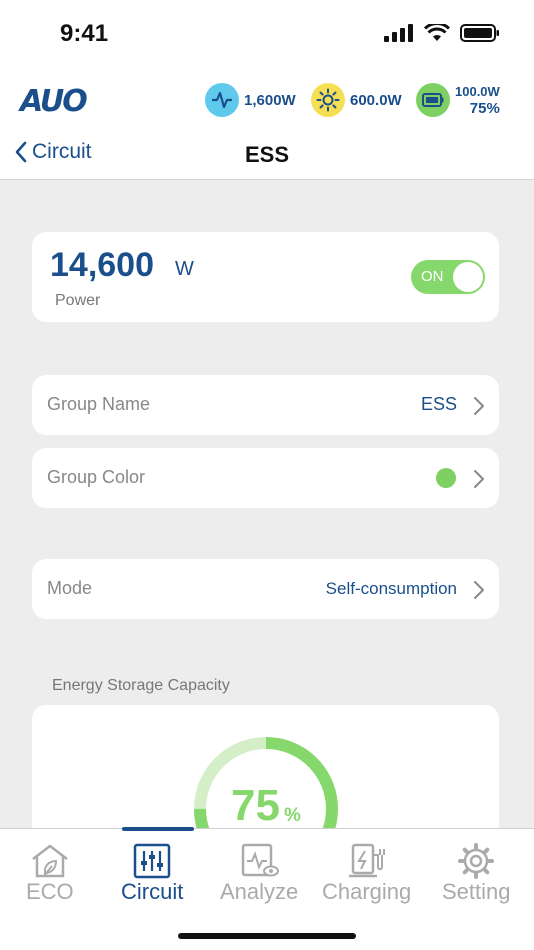 This screenshot has width=534, height=950. I want to click on status-bar: 9:41, so click(267, 35).